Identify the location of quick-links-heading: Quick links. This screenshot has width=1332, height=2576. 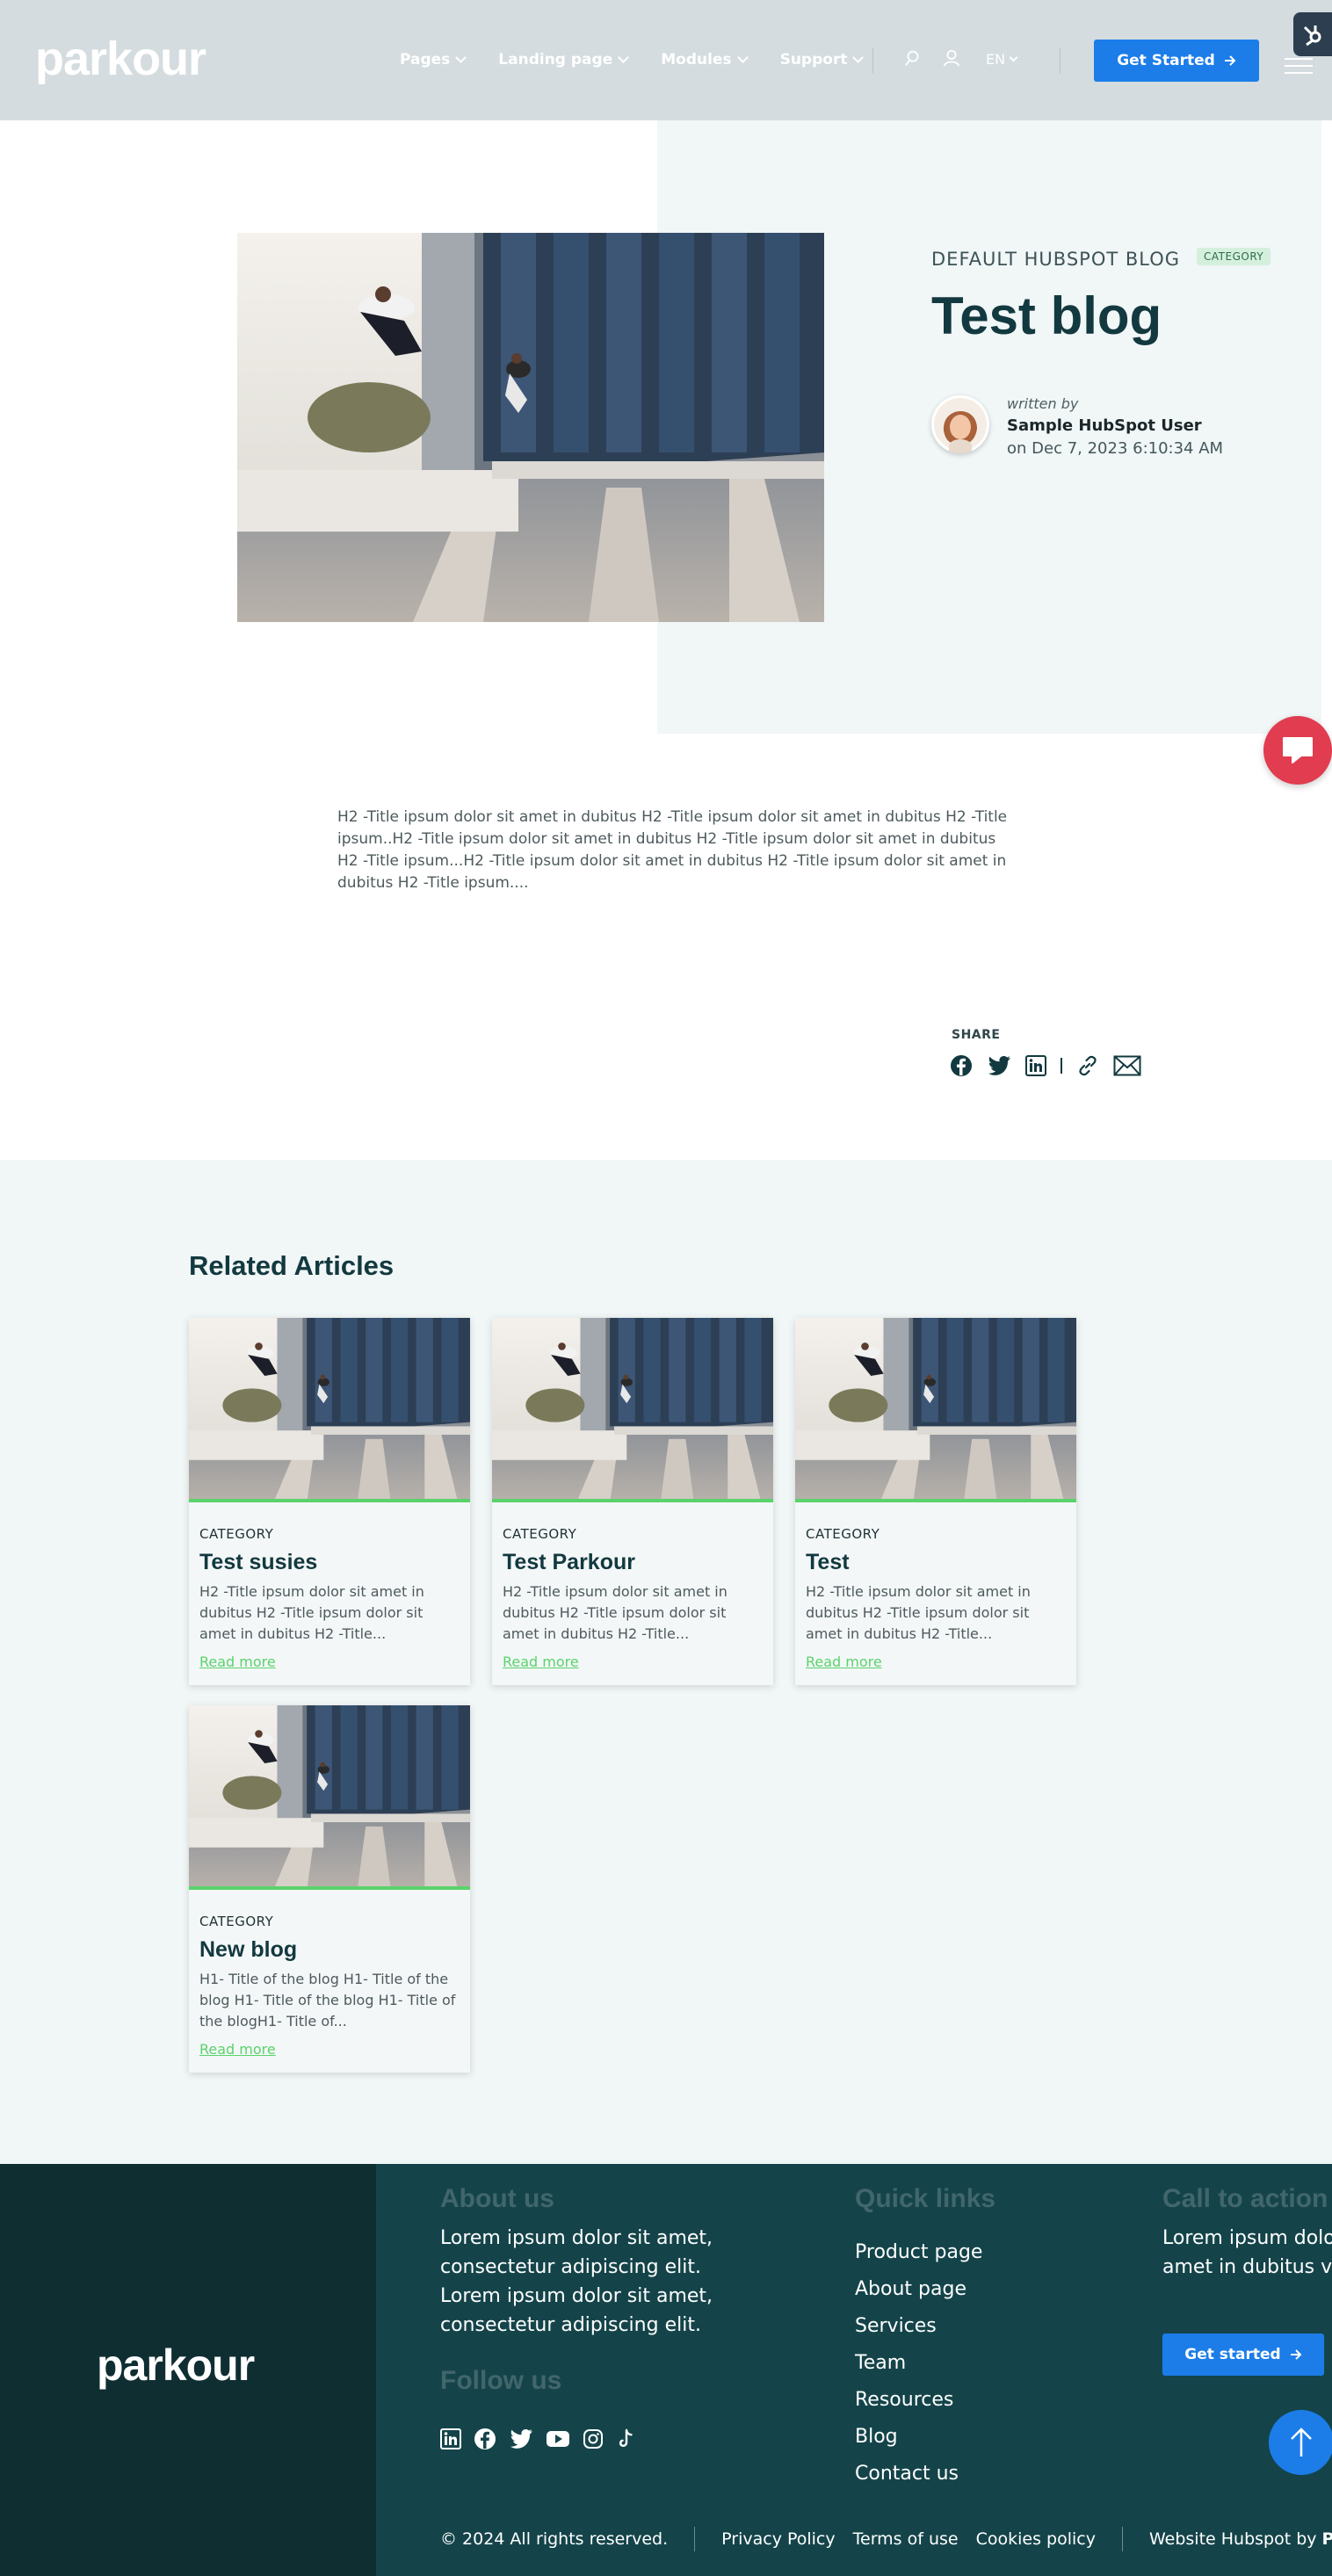
(925, 2198).